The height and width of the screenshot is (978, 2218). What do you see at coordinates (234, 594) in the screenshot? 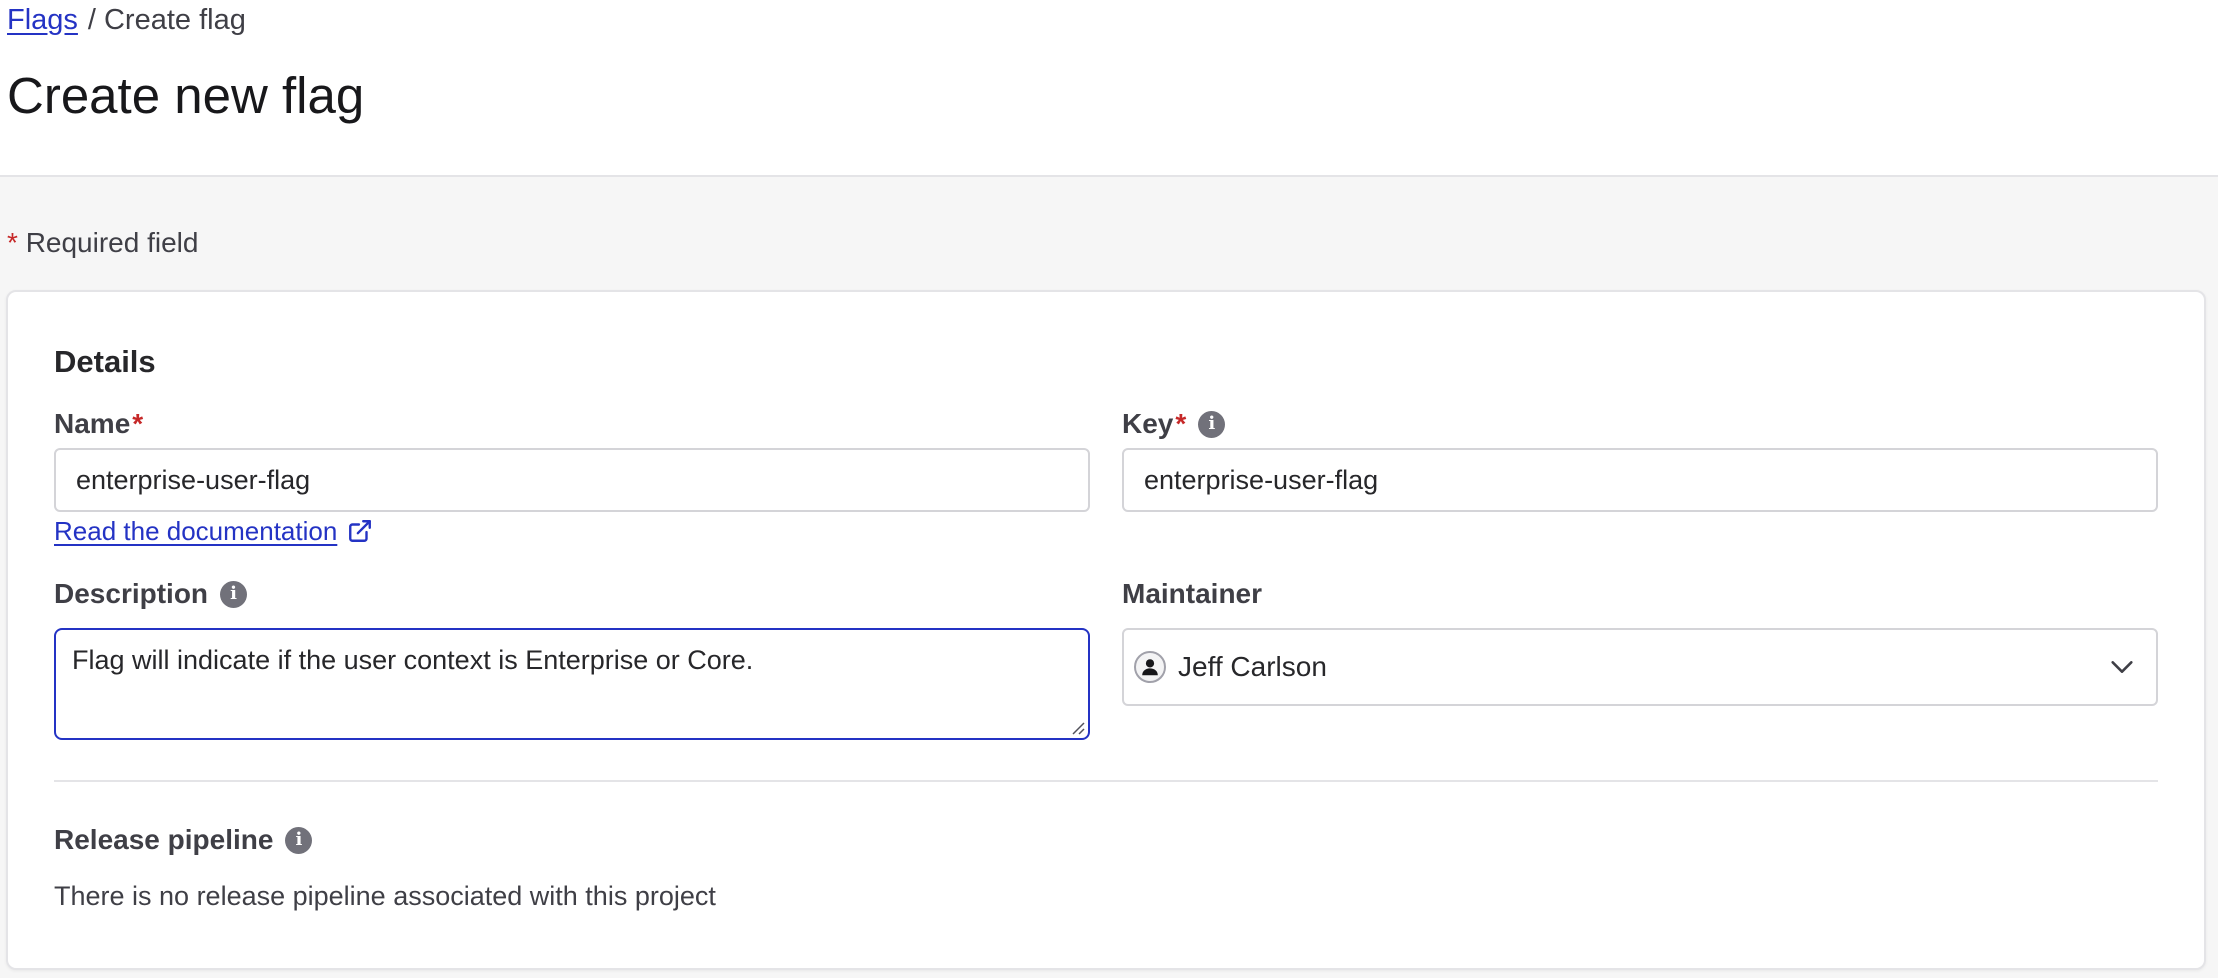
I see `description-info-icon: i` at bounding box center [234, 594].